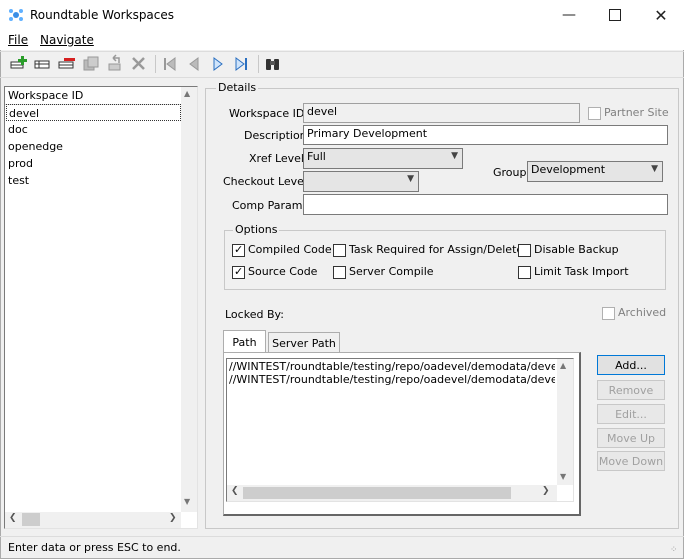 Image resolution: width=684 pixels, height=559 pixels. I want to click on details-group-title: Details, so click(237, 87).